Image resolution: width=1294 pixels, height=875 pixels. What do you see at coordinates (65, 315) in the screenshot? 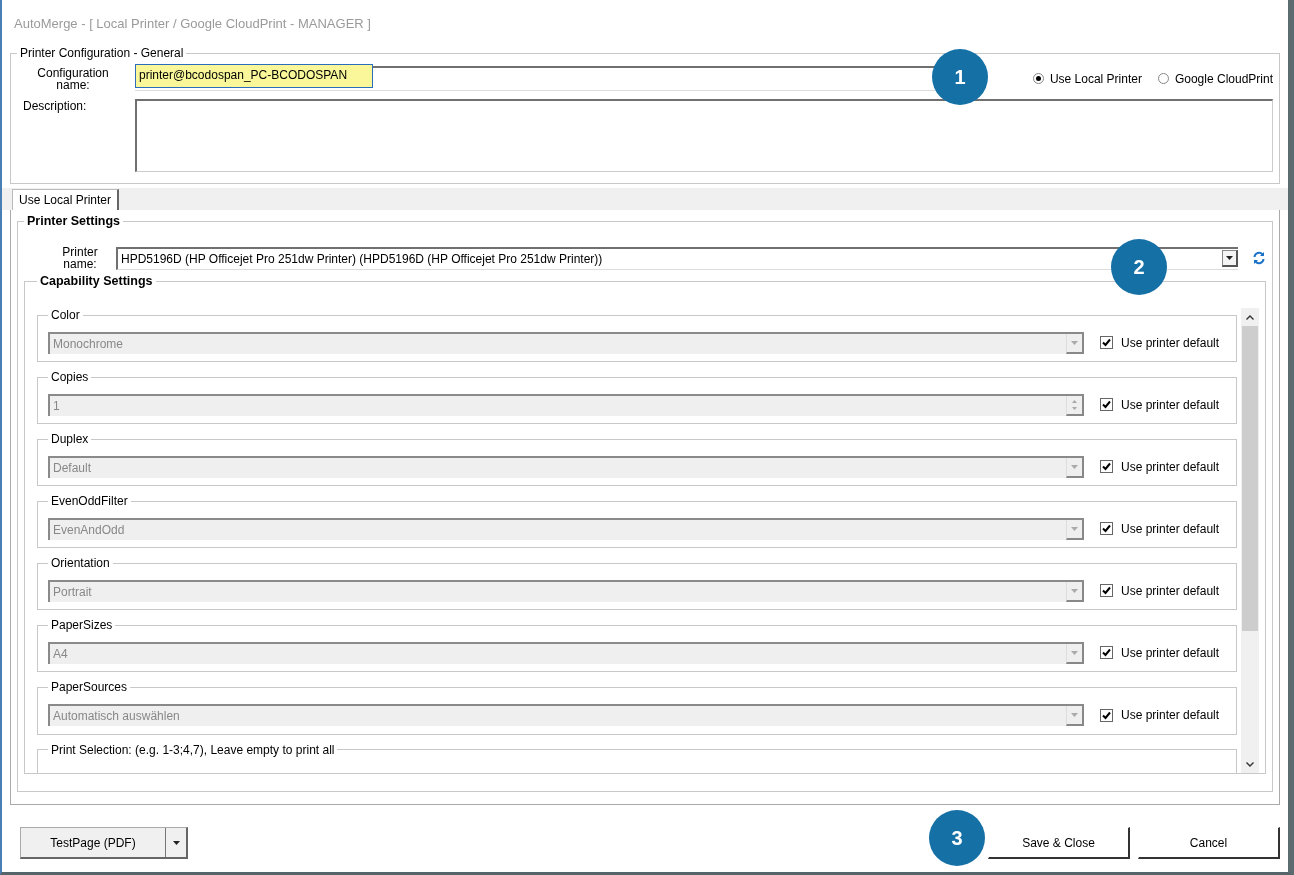
I see `group-title: Color` at bounding box center [65, 315].